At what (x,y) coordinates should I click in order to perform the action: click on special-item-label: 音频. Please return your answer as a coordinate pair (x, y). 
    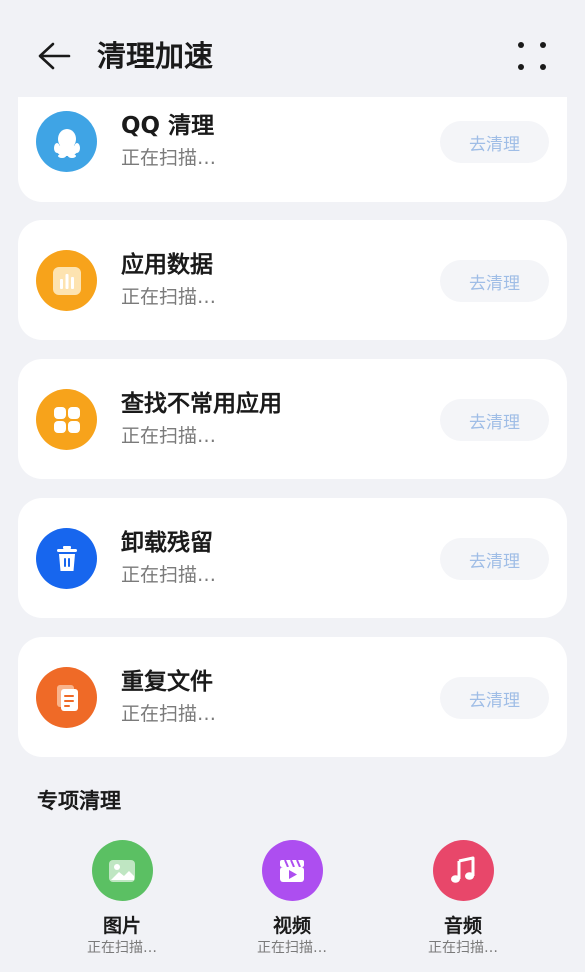
    Looking at the image, I should click on (462, 926).